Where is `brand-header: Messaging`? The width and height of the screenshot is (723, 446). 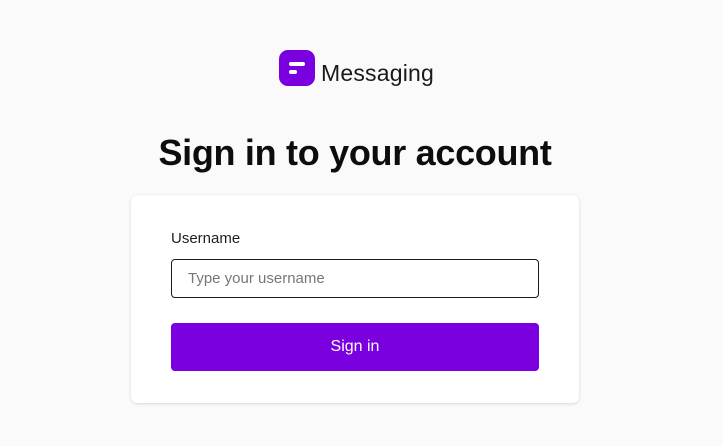 brand-header: Messaging is located at coordinates (356, 68).